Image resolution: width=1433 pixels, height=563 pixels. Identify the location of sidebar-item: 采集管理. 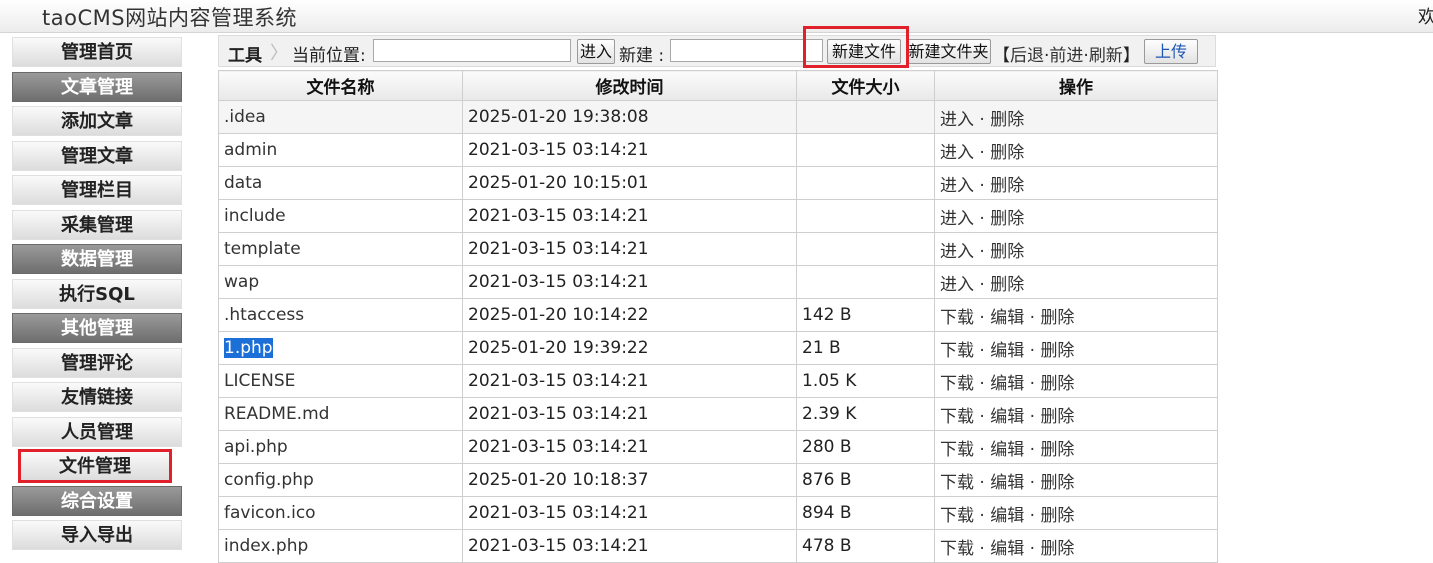
(97, 224).